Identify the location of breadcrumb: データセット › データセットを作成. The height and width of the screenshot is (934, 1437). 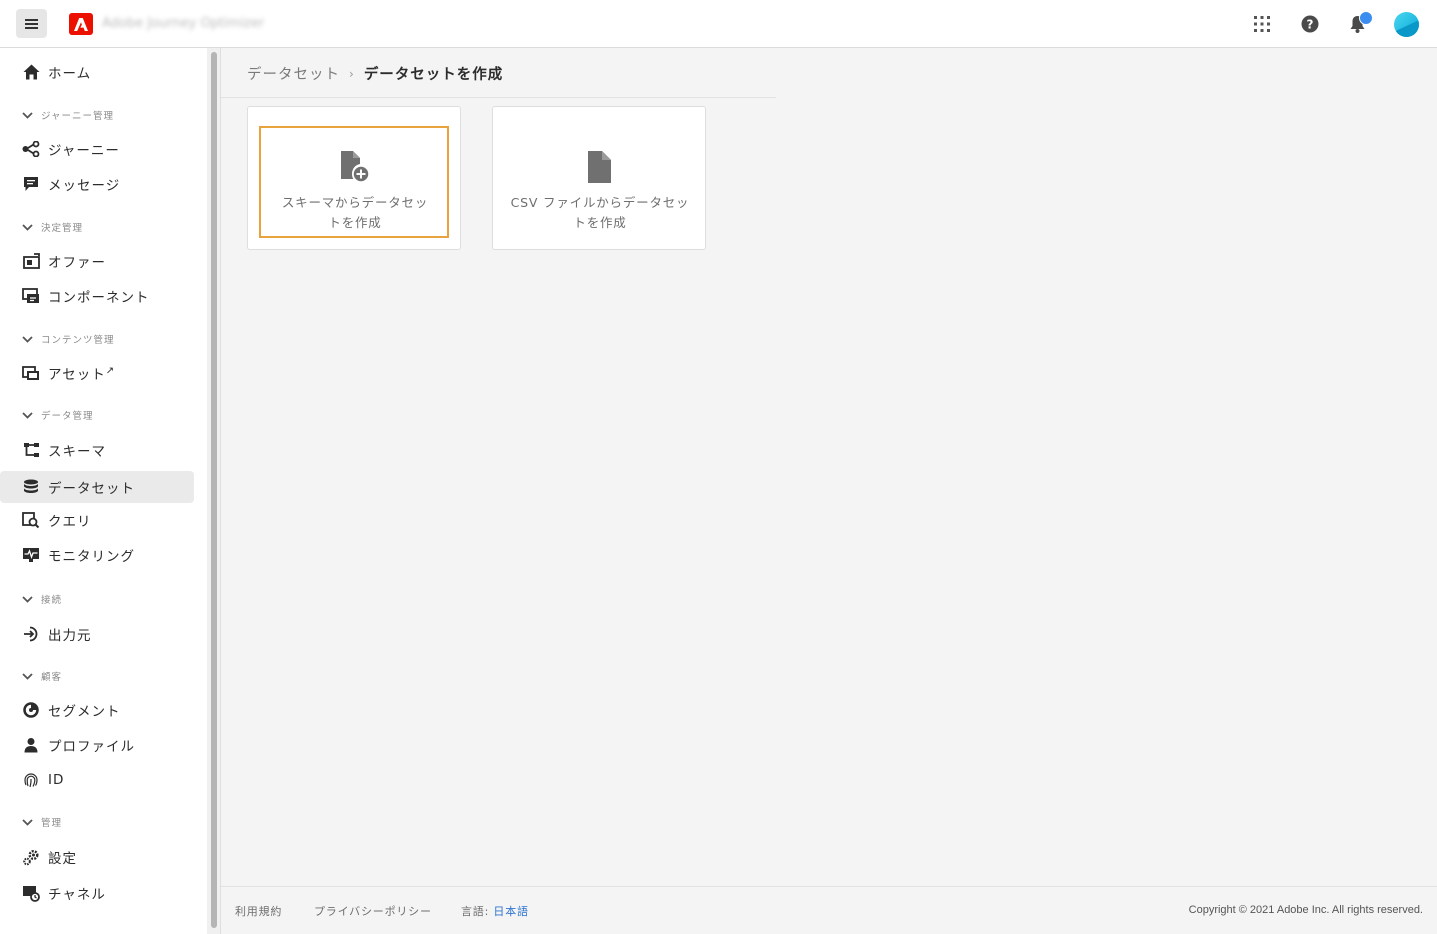
(375, 73).